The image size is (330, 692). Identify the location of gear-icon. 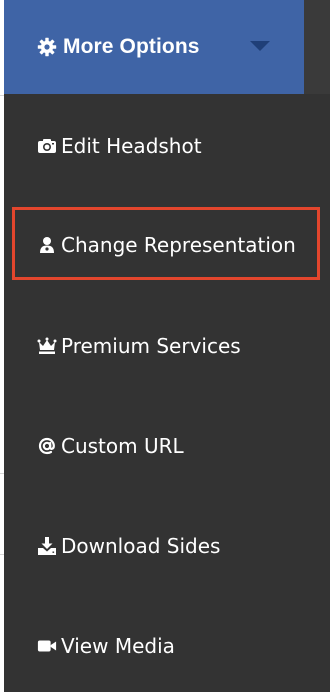
(47, 47).